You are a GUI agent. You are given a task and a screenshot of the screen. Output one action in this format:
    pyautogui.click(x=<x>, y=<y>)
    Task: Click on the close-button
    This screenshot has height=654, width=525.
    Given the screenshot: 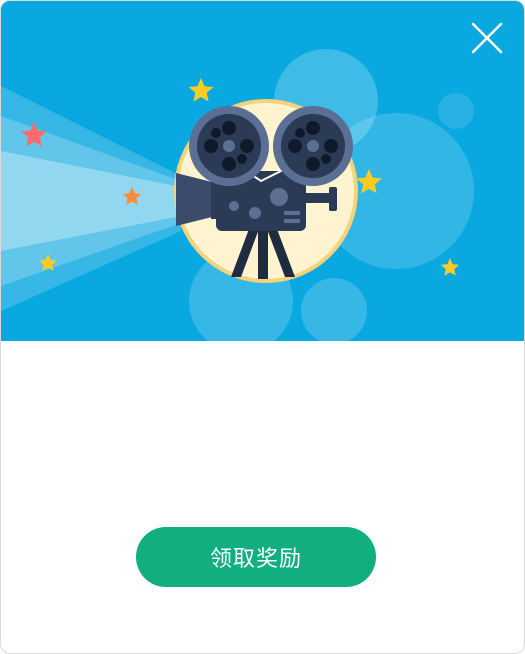 What is the action you would take?
    pyautogui.click(x=487, y=38)
    